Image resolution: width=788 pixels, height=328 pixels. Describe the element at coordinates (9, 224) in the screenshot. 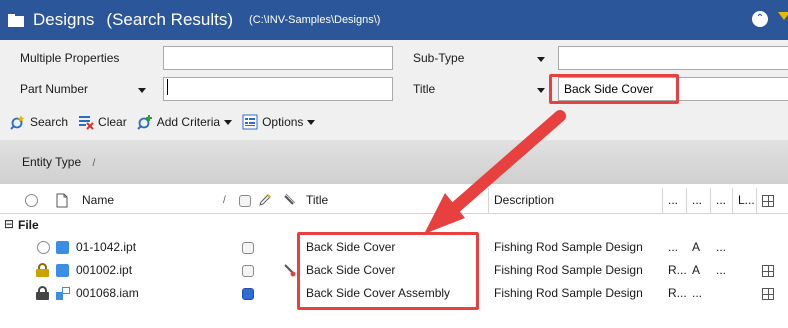

I see `collapse-group-icon: ⊟` at that location.